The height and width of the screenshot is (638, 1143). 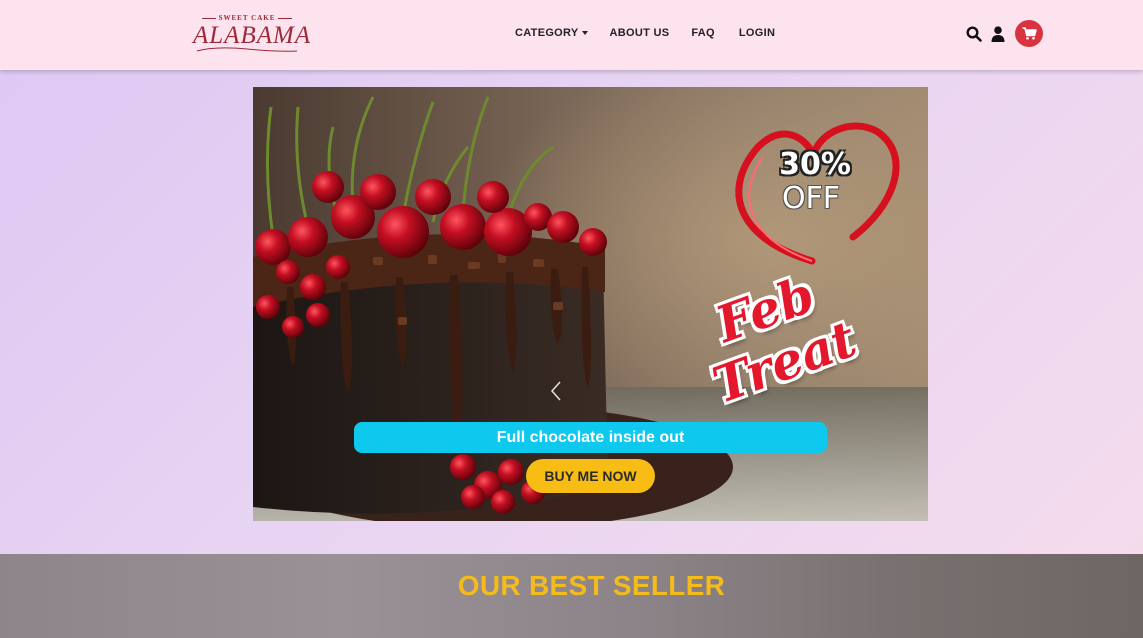 I want to click on logo-swash-icon, so click(x=247, y=49).